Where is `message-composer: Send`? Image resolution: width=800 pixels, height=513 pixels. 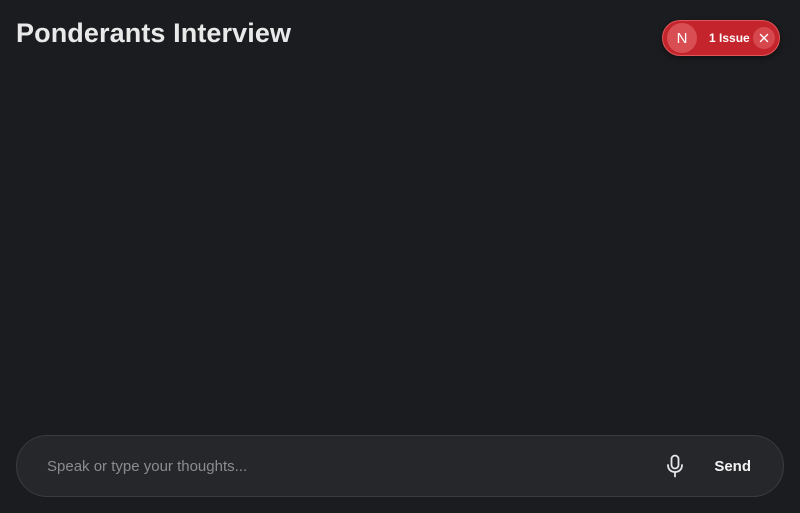
message-composer: Send is located at coordinates (400, 466).